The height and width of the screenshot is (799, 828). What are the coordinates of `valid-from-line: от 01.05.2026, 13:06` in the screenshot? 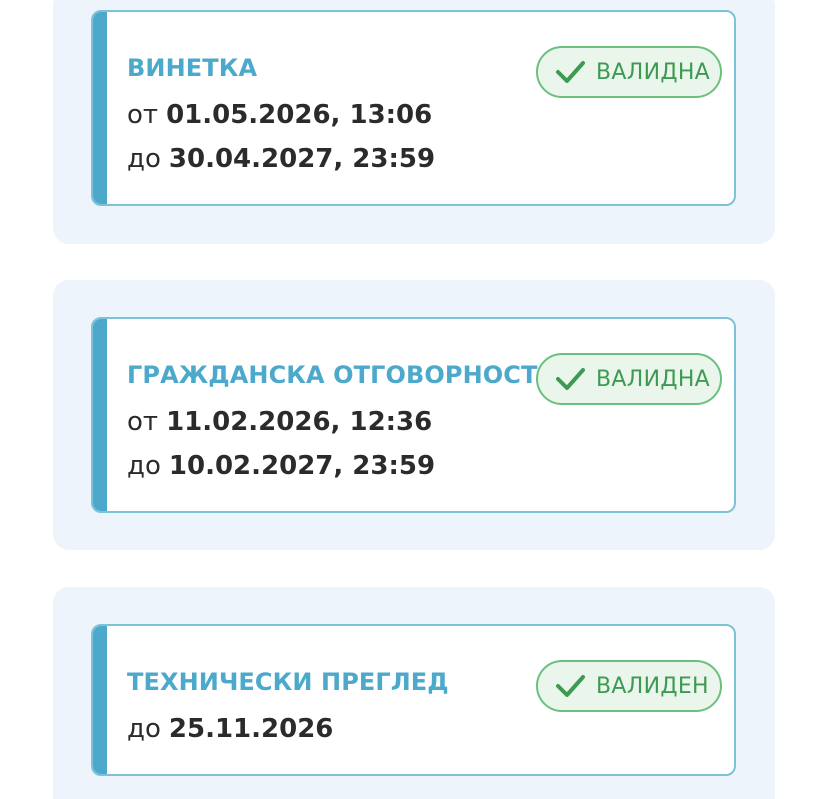 It's located at (279, 115).